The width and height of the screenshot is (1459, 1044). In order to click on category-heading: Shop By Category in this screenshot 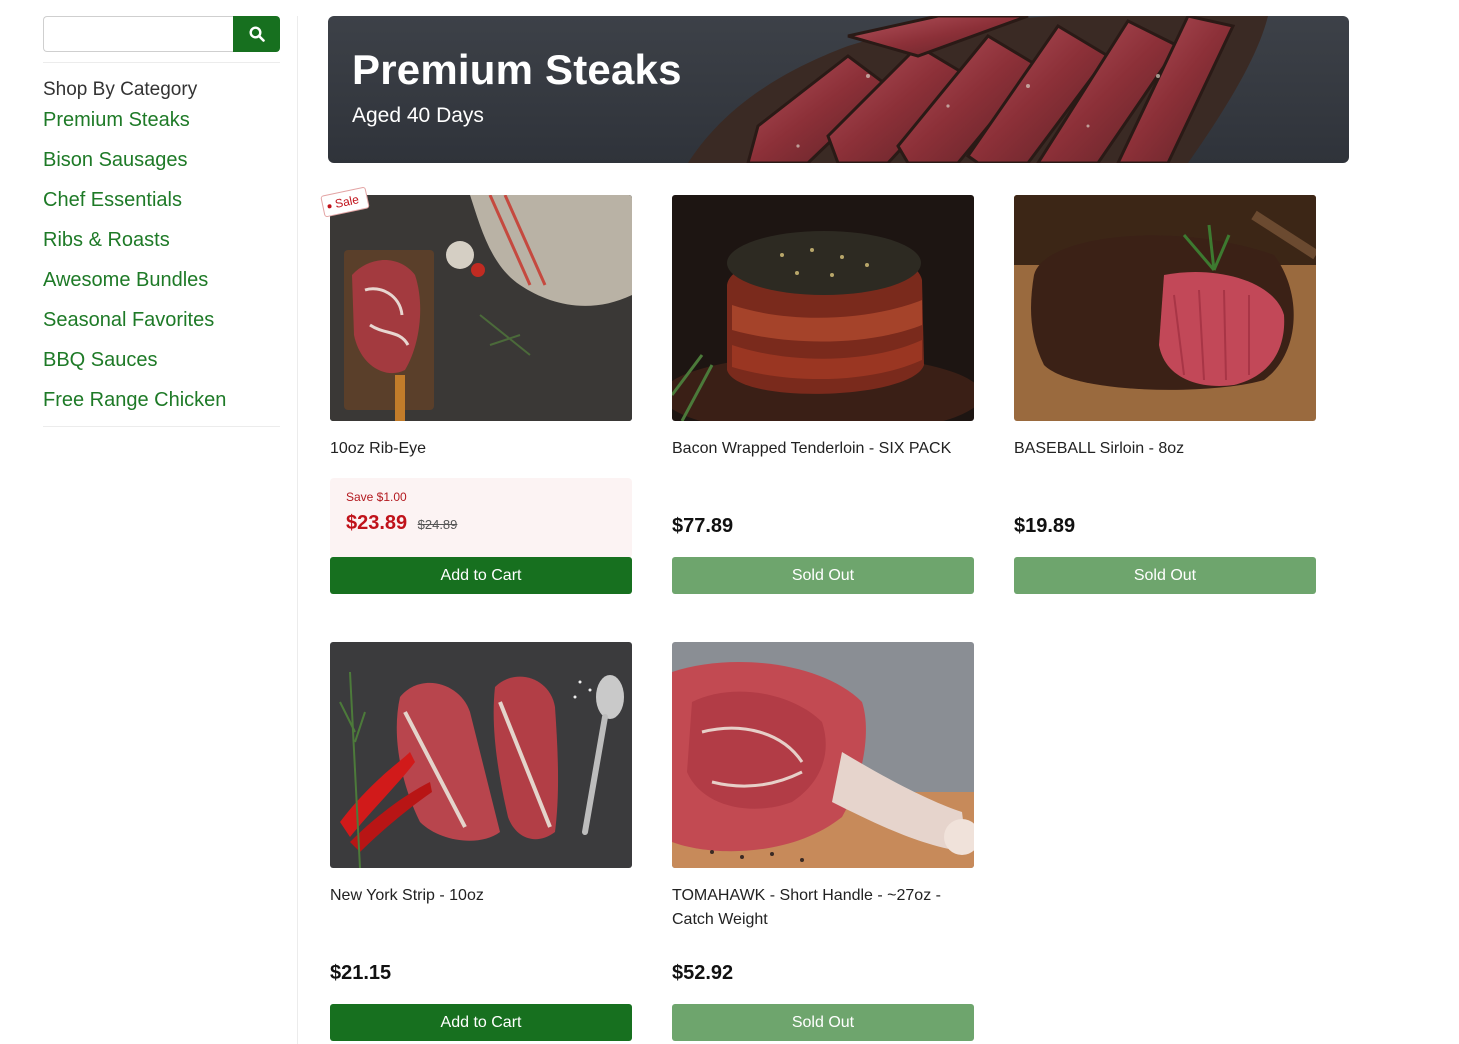, I will do `click(120, 89)`.